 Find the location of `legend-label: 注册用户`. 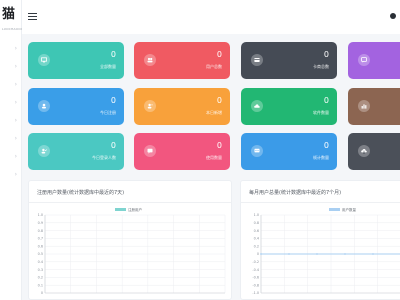

legend-label: 注册用户 is located at coordinates (135, 209).